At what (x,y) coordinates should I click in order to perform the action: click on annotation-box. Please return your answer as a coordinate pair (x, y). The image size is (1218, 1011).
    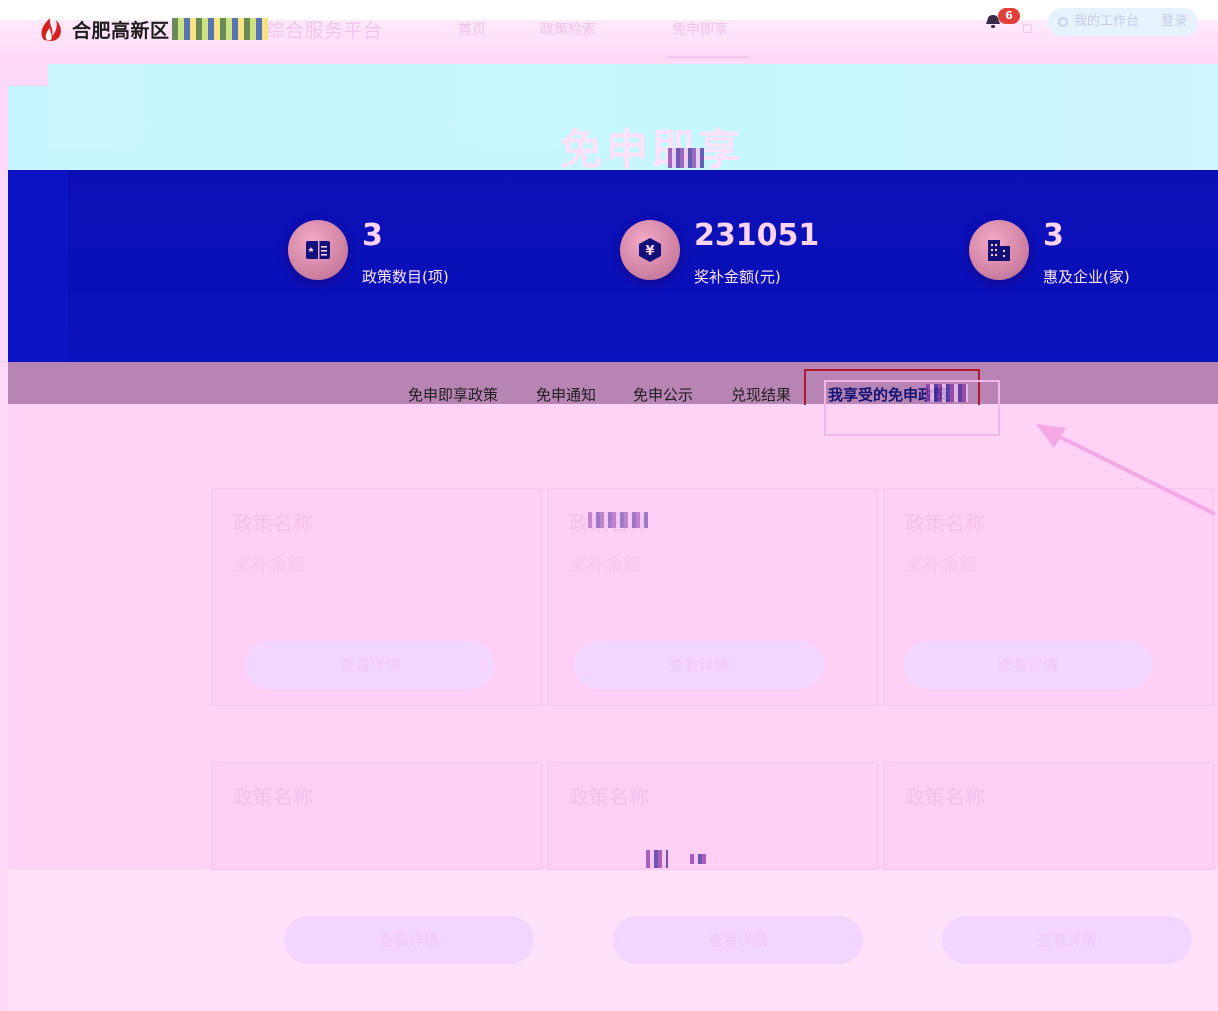
    Looking at the image, I should click on (912, 408).